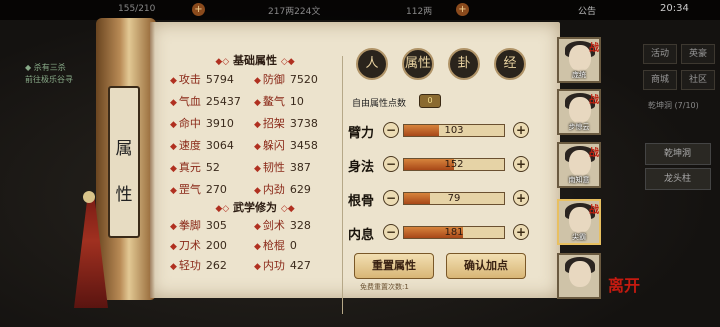  Describe the element at coordinates (464, 64) in the screenshot. I see `bagua-tab-icon: 卦` at that location.